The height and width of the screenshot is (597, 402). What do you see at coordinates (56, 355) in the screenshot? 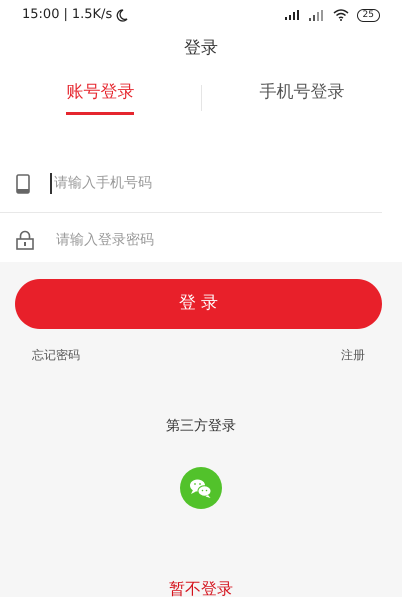
I see `forgot-password-link: 忘记密码` at bounding box center [56, 355].